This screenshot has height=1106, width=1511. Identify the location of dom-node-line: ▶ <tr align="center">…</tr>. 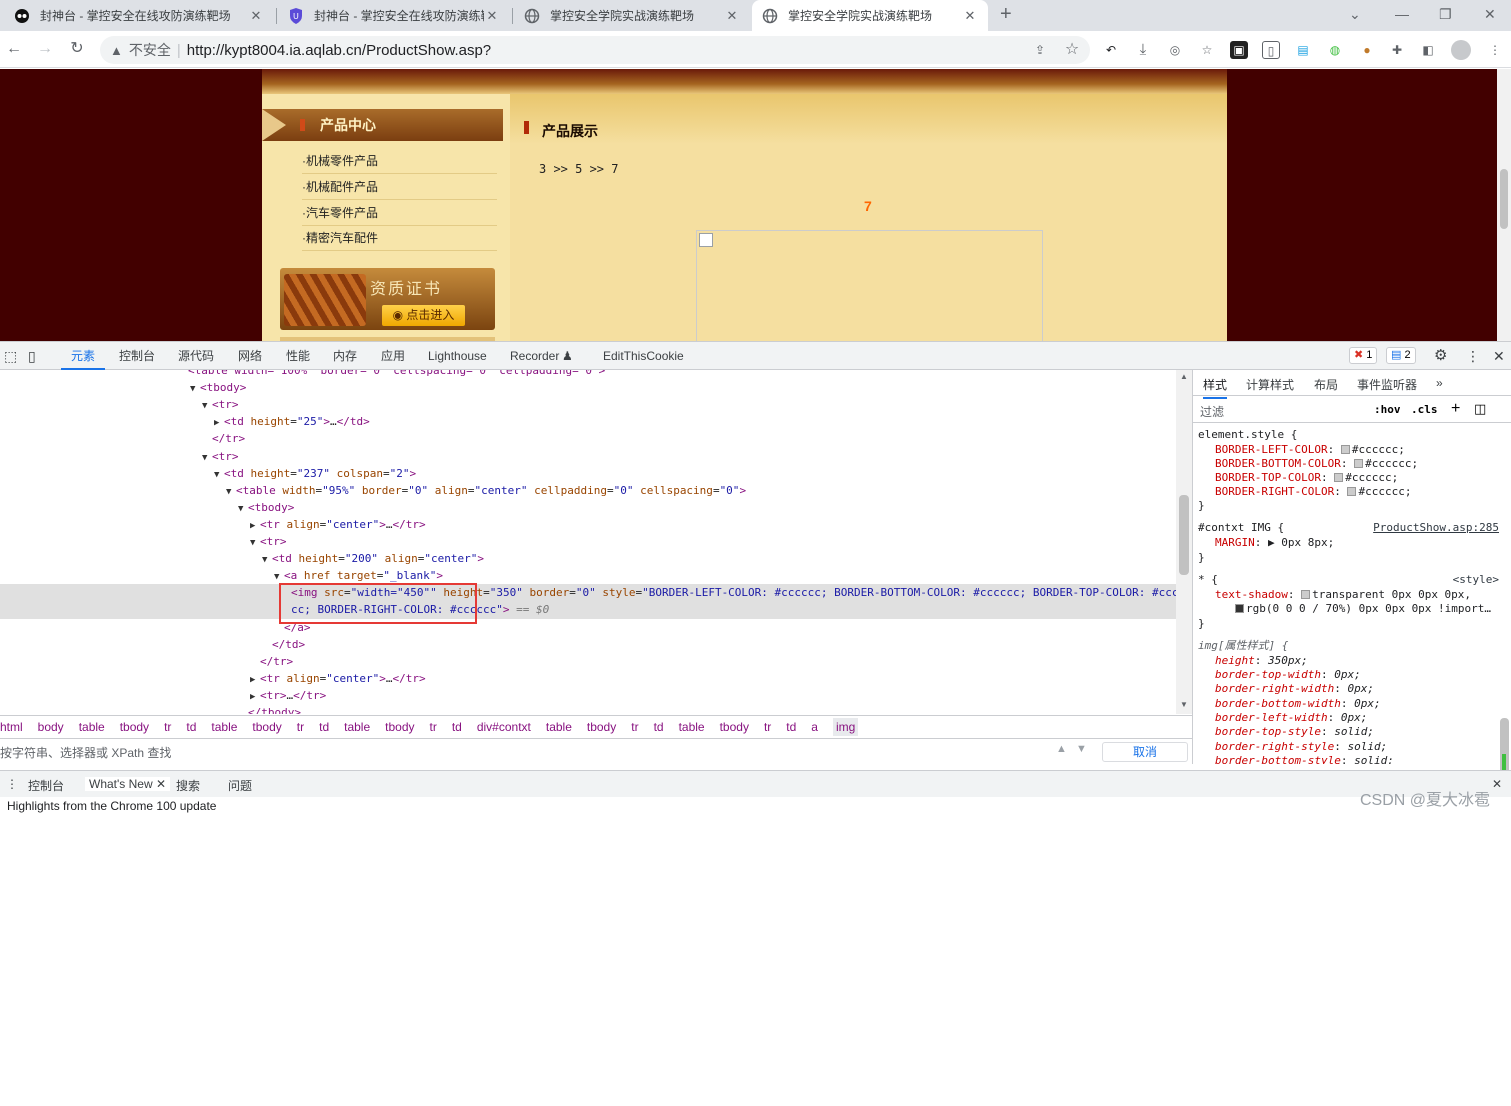
(338, 524).